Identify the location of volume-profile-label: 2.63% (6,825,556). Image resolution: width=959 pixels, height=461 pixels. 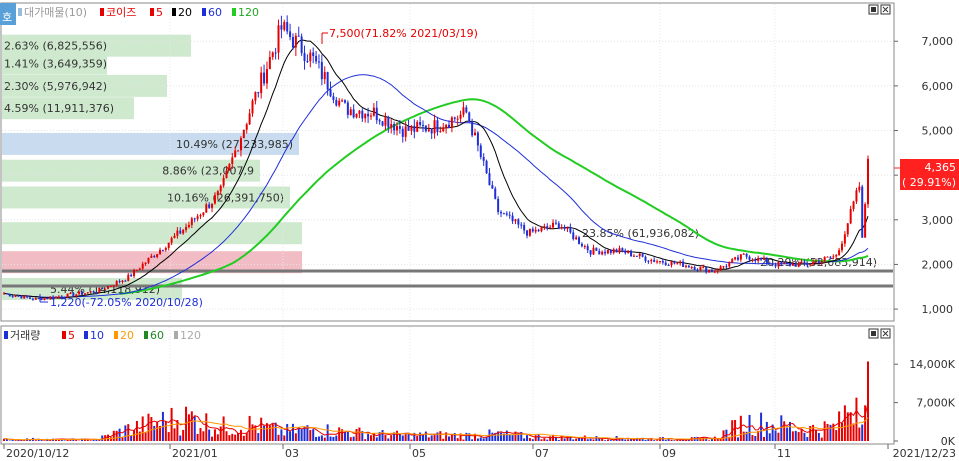
(55, 46).